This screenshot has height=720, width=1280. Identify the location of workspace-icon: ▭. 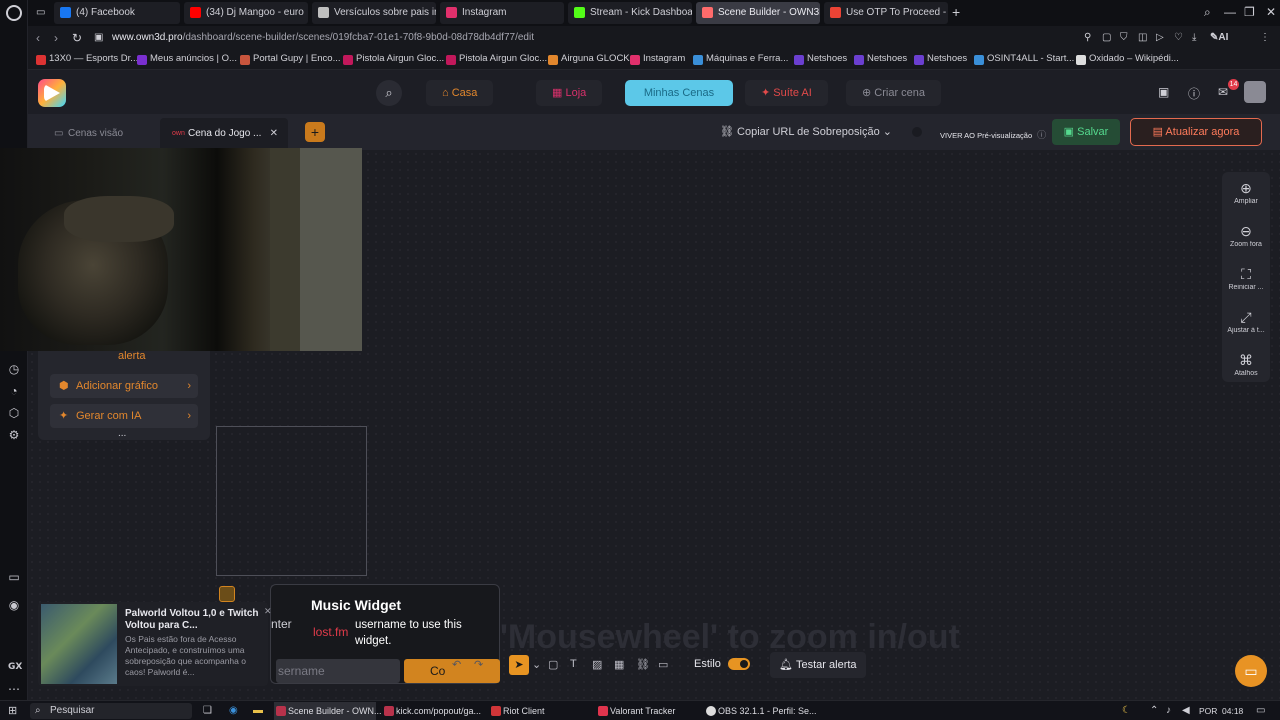
(42, 13).